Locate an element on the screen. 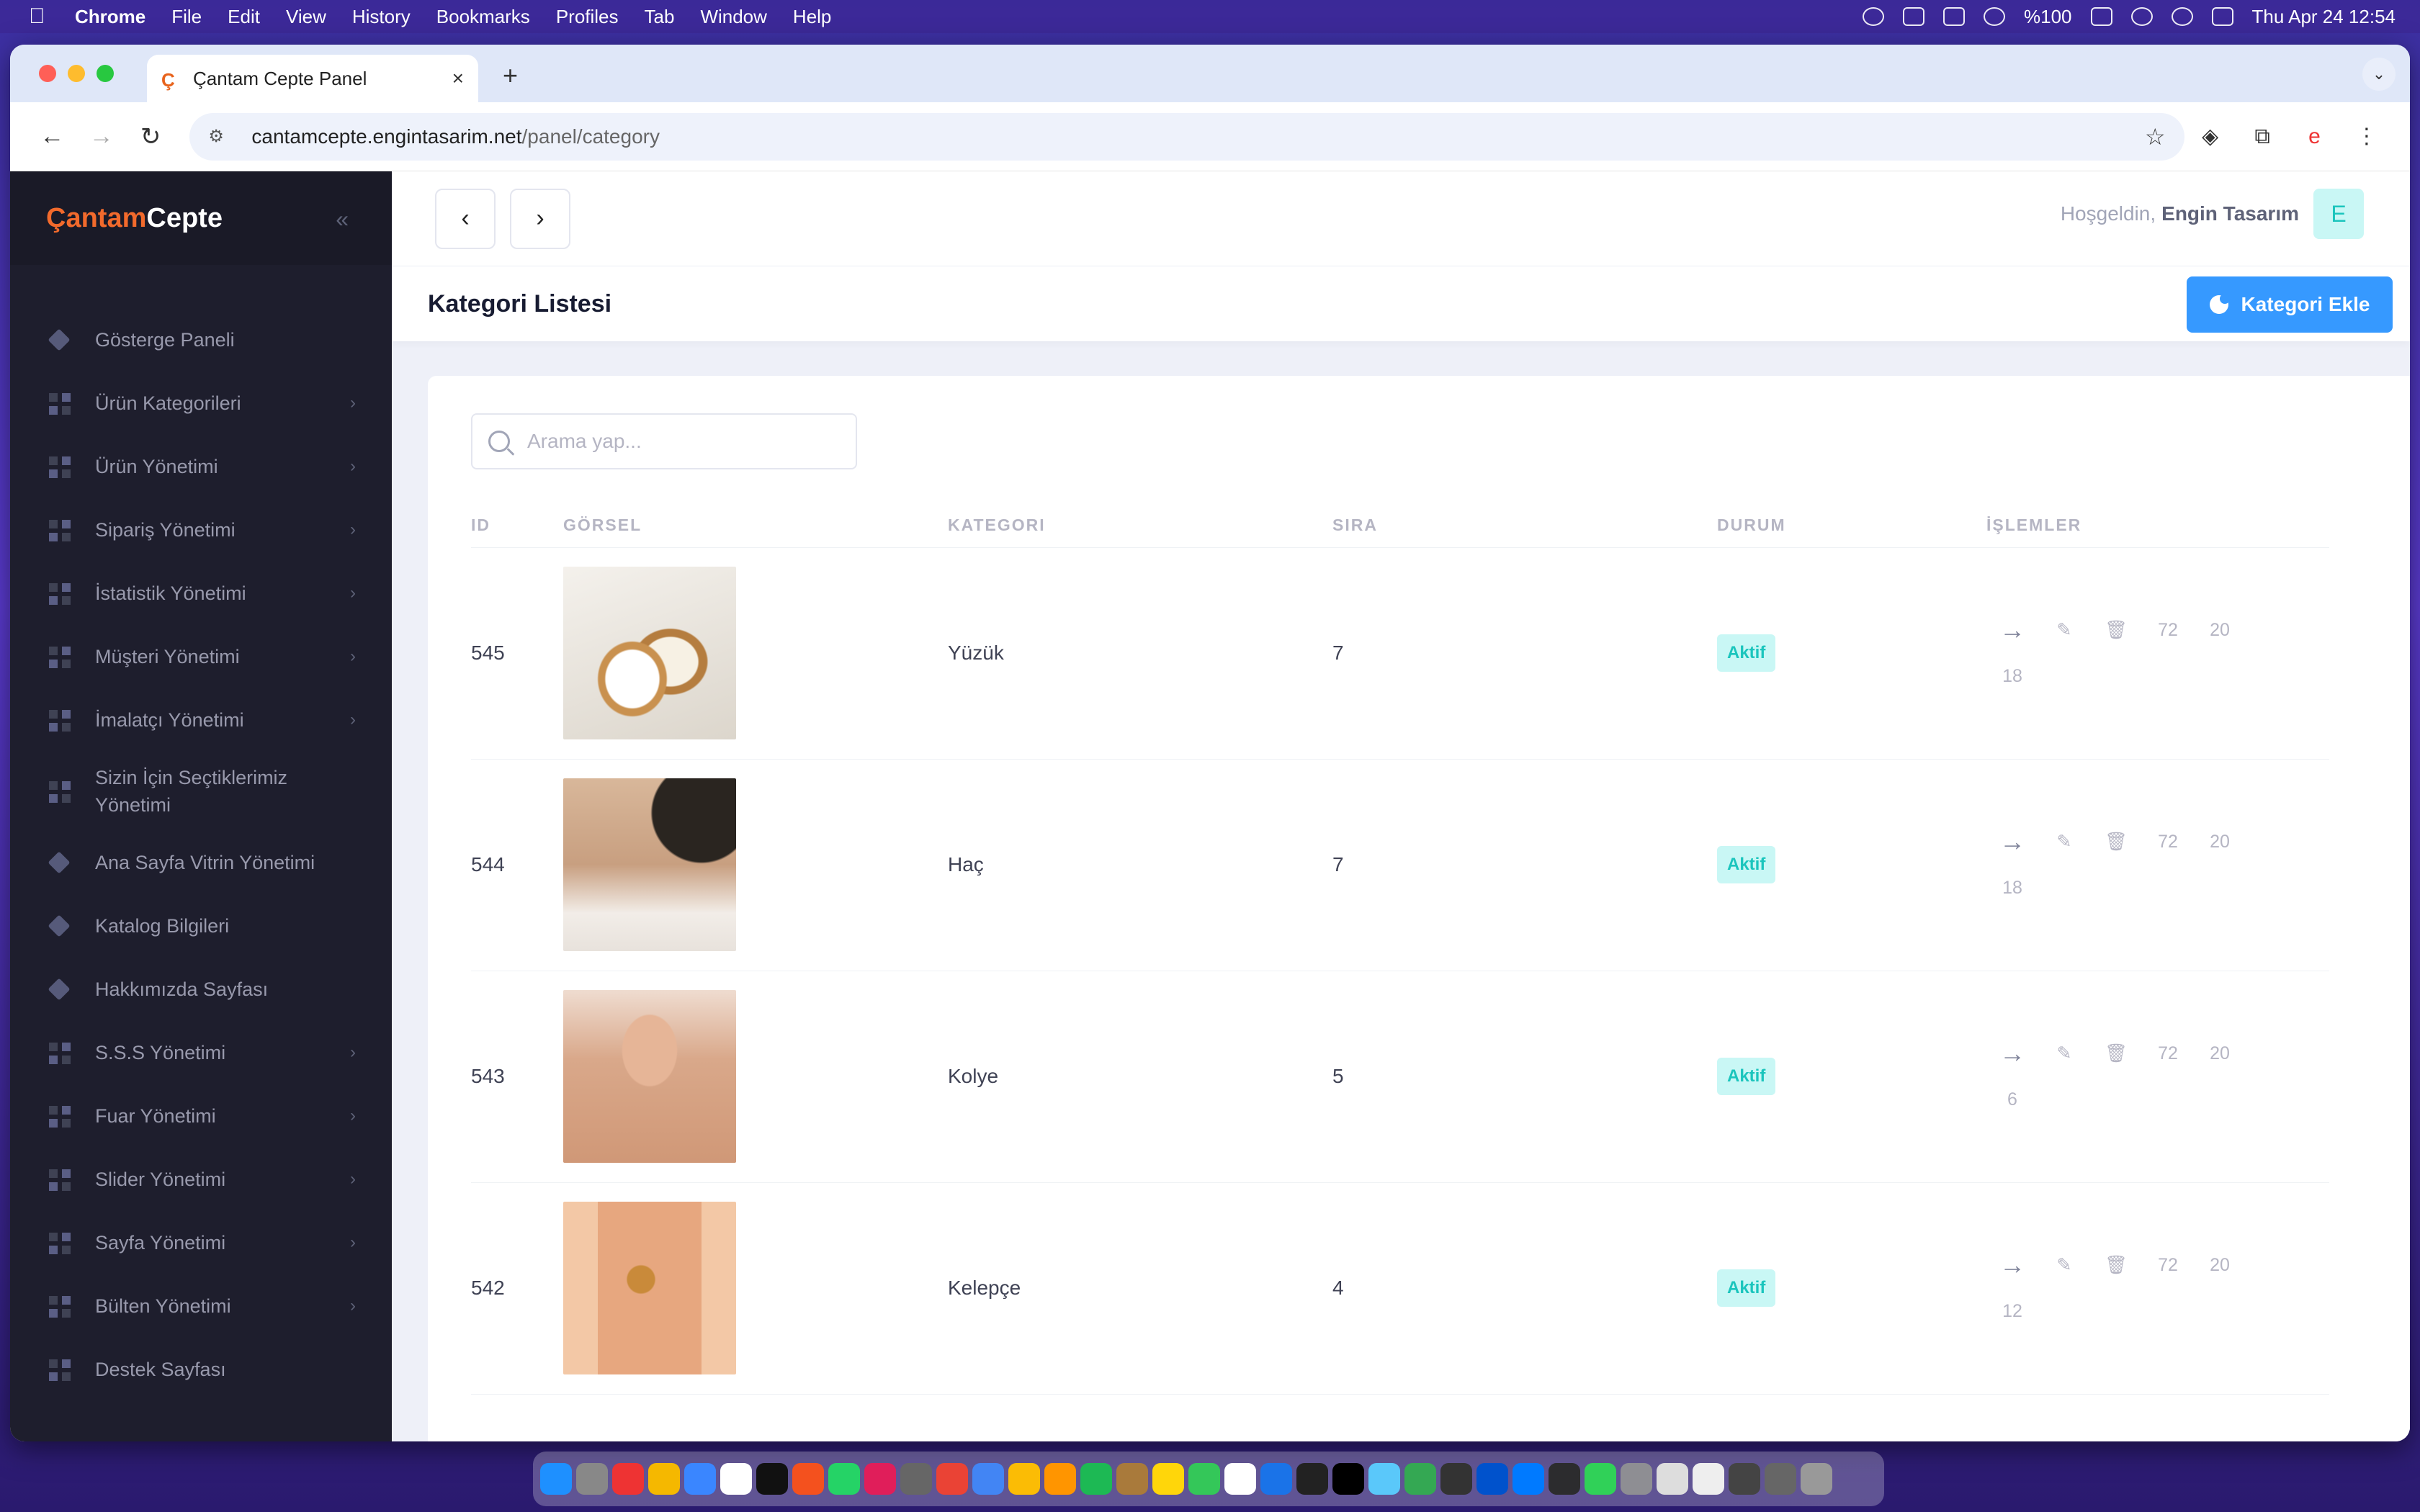 The height and width of the screenshot is (1512, 2420). sidebar-item-16: Destek Sayfası is located at coordinates (201, 1369).